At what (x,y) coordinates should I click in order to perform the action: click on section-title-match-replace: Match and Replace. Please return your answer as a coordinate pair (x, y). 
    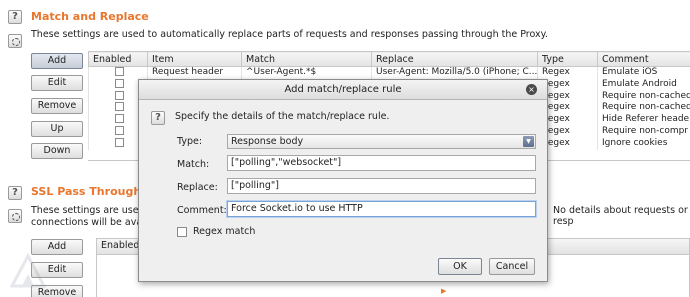
    Looking at the image, I should click on (90, 16).